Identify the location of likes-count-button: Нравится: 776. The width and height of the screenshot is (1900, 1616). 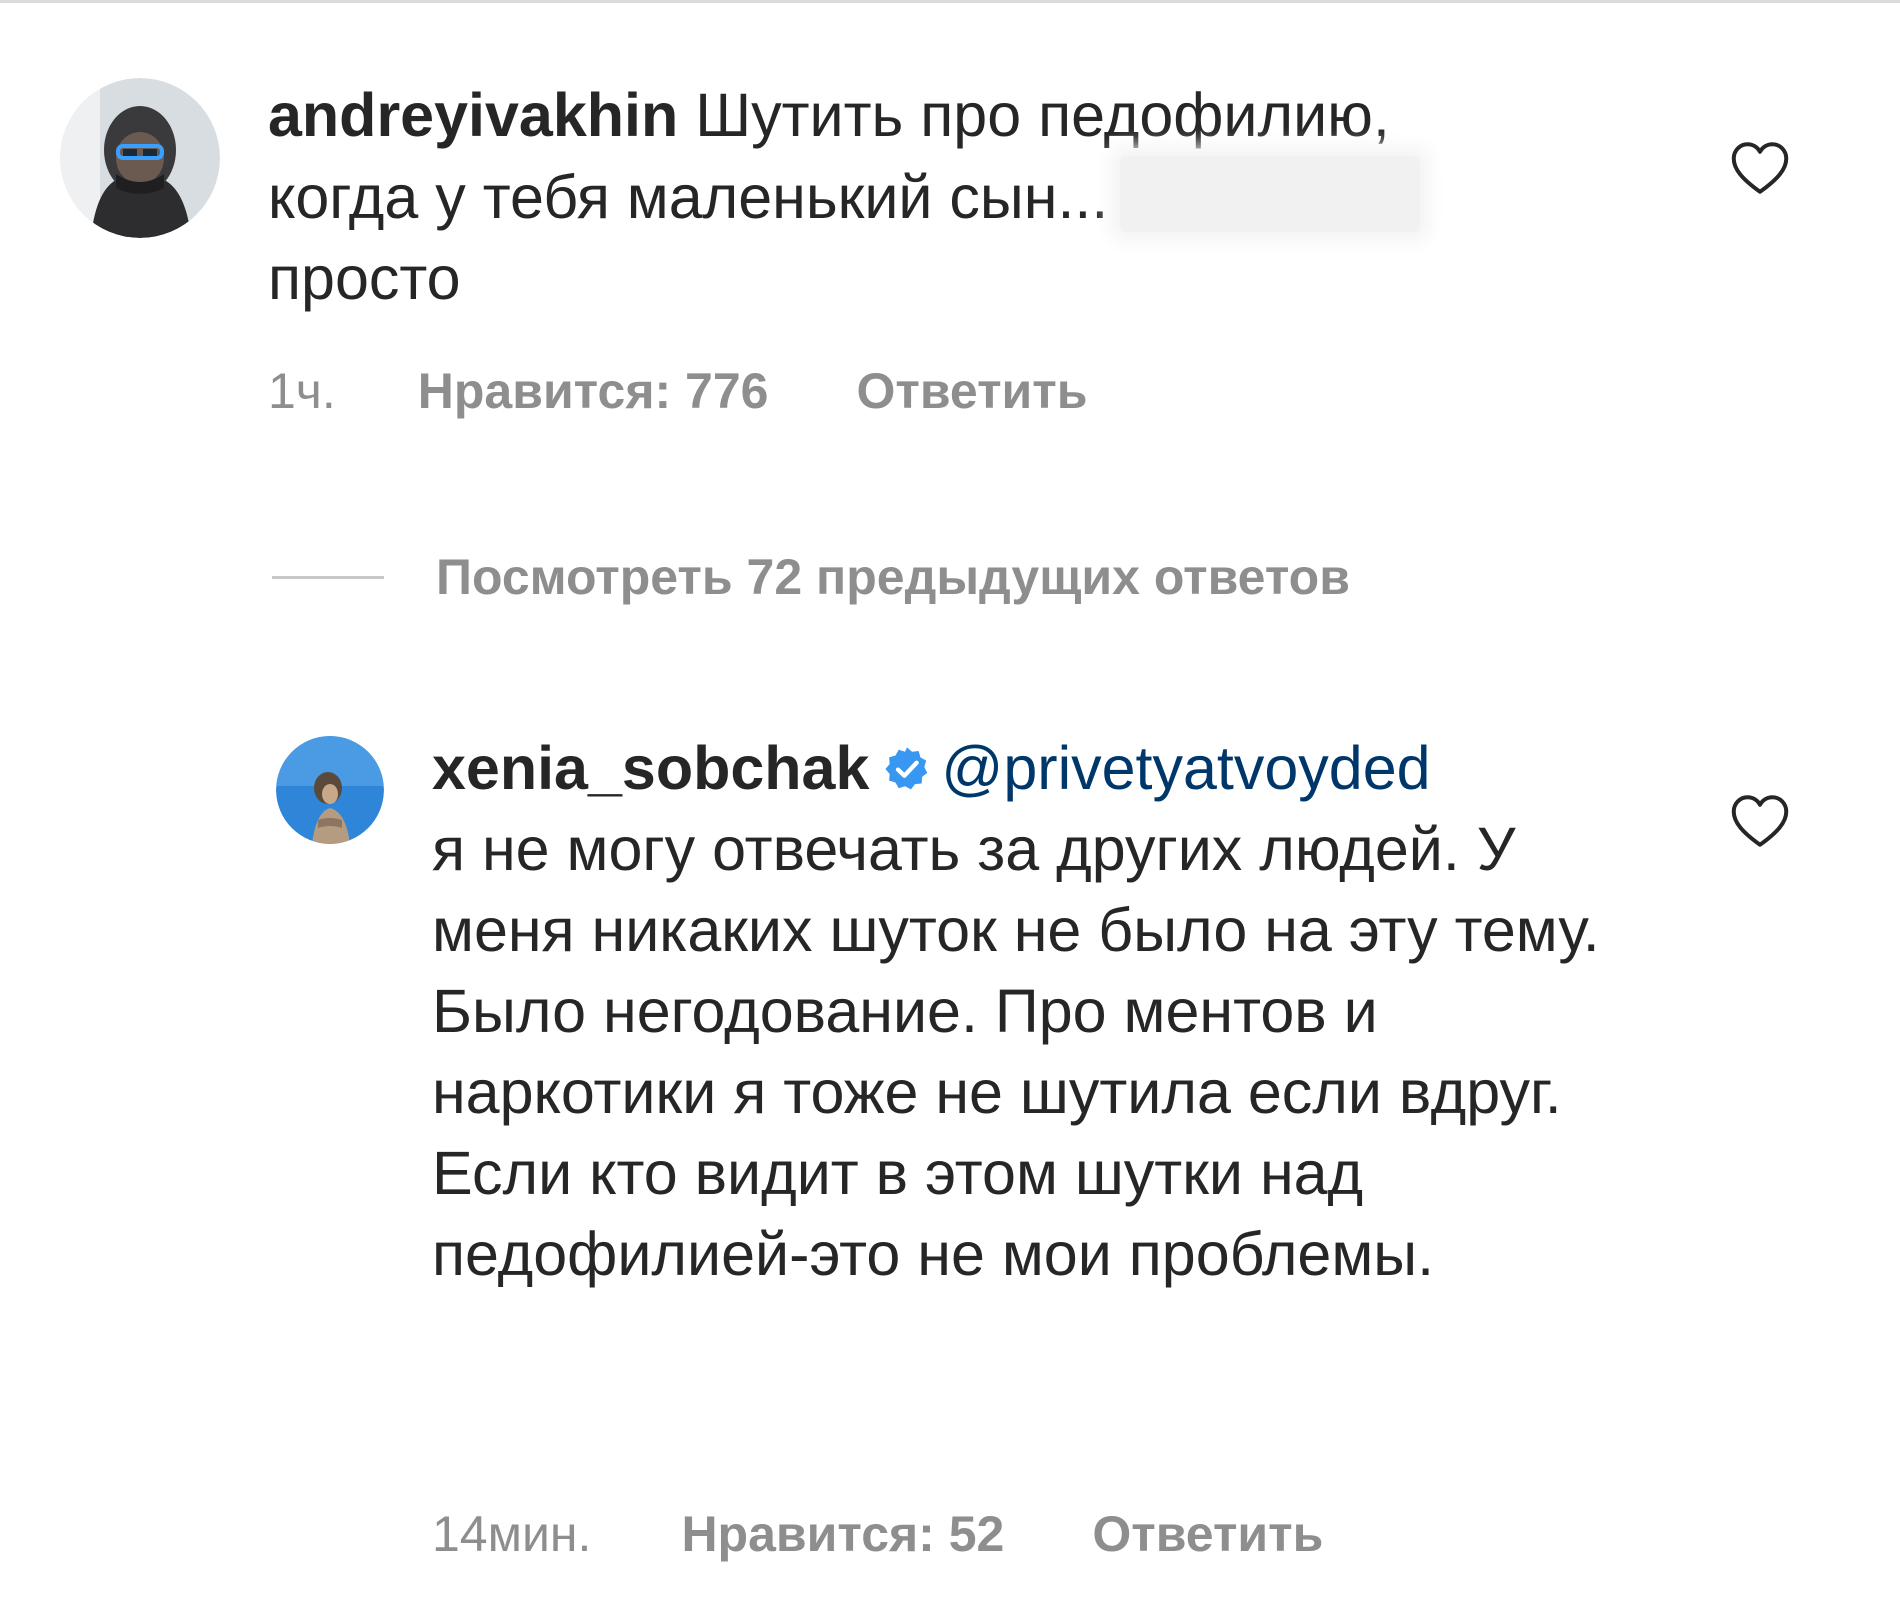
(593, 391).